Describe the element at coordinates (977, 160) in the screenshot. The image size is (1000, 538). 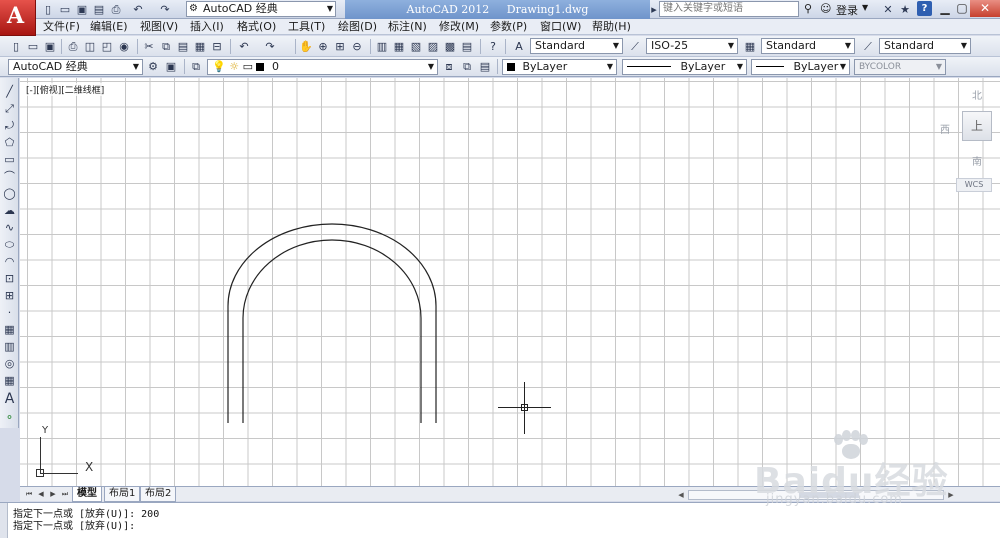
I see `viewcube-south: 南` at that location.